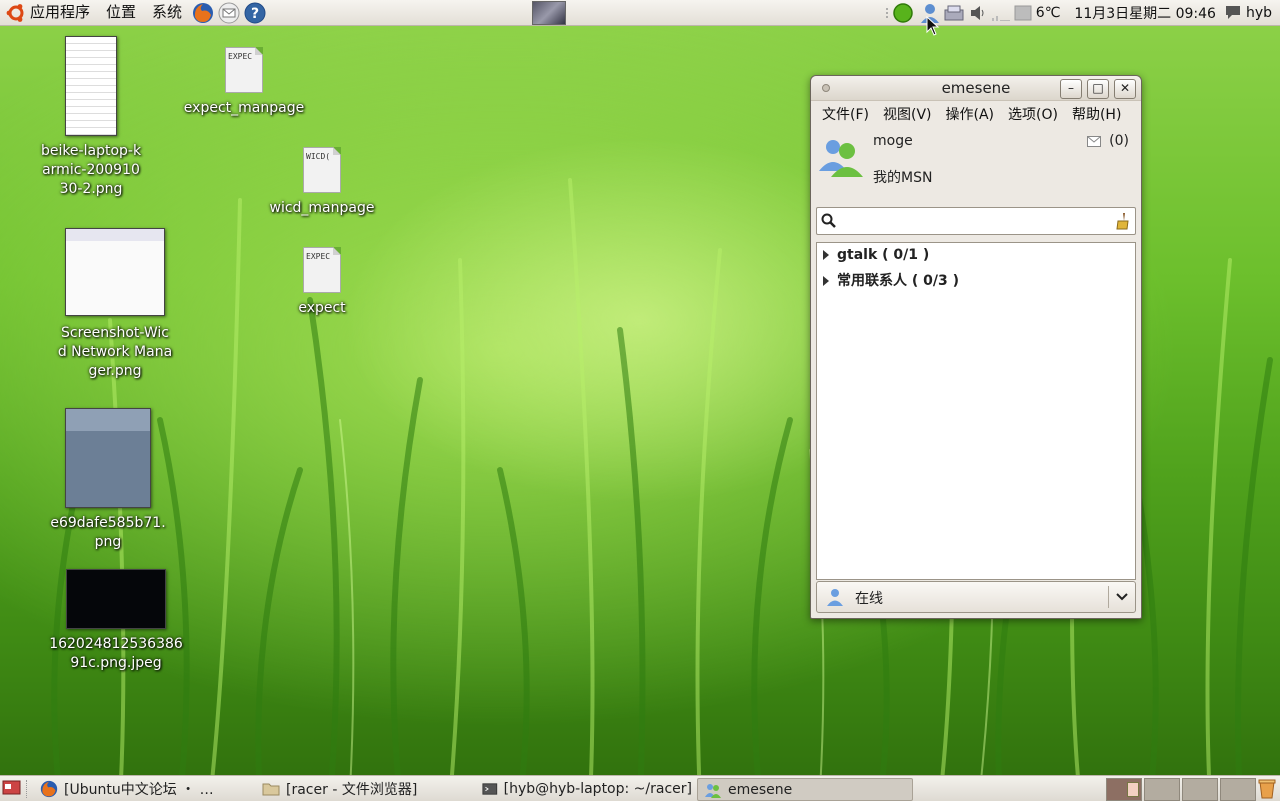  What do you see at coordinates (760, 789) in the screenshot?
I see `taskbar-item-label: emesene` at bounding box center [760, 789].